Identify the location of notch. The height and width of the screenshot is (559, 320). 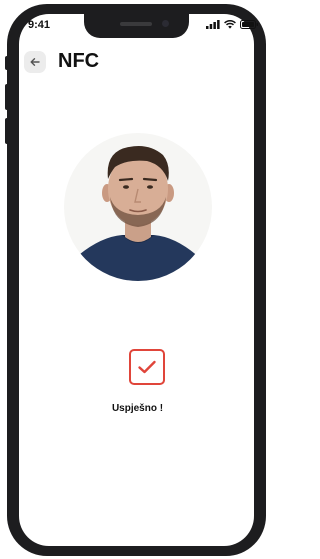
(136, 26).